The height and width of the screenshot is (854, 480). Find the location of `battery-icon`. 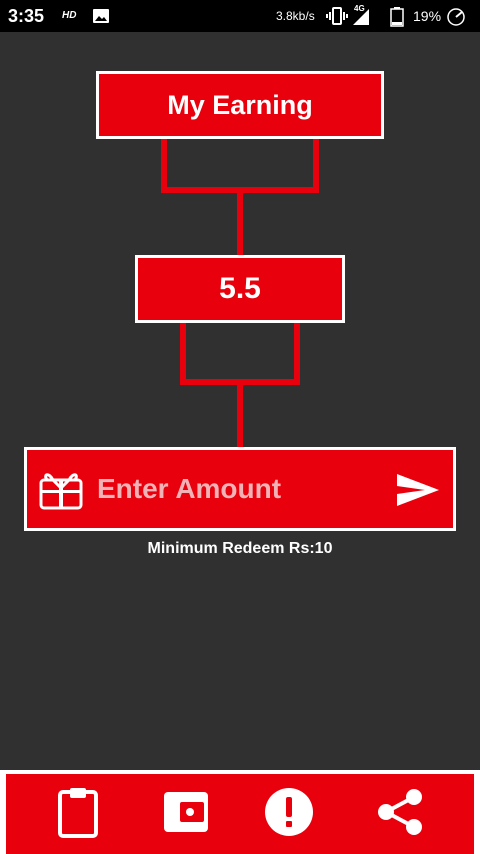

battery-icon is located at coordinates (397, 19).